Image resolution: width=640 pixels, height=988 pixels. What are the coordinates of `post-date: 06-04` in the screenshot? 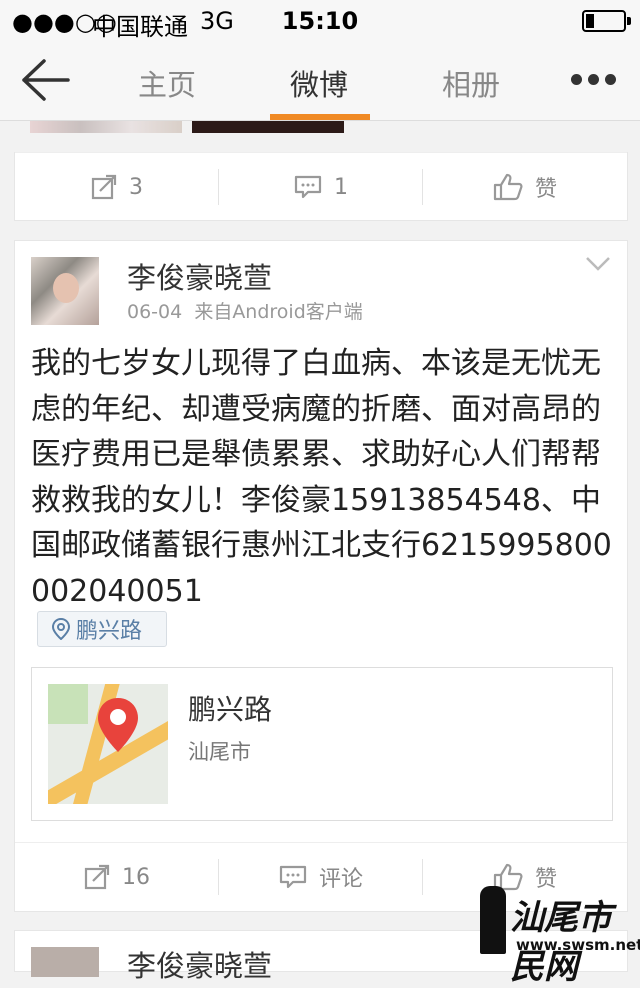 It's located at (155, 312).